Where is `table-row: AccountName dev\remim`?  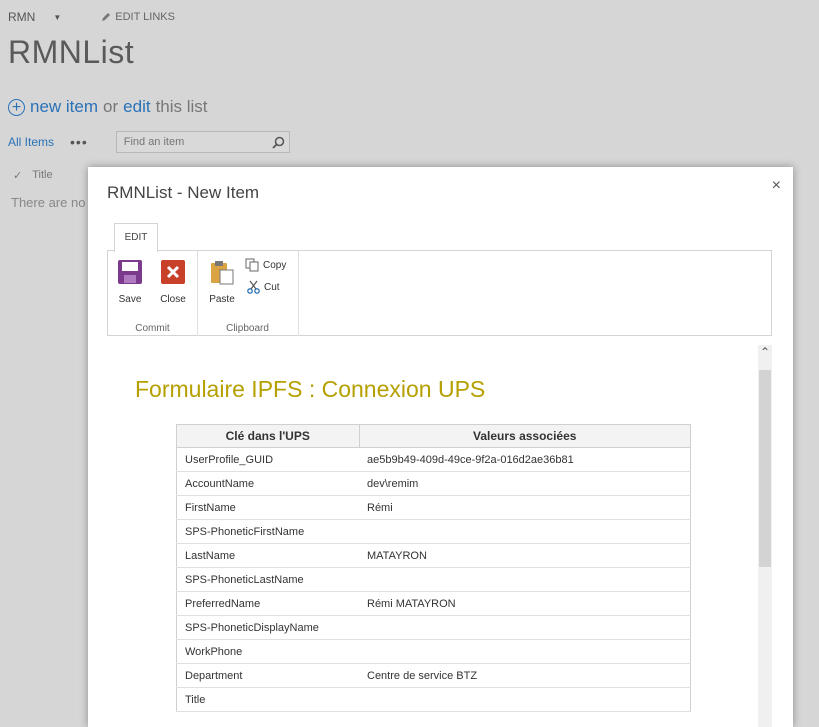
table-row: AccountName dev\remim is located at coordinates (433, 483).